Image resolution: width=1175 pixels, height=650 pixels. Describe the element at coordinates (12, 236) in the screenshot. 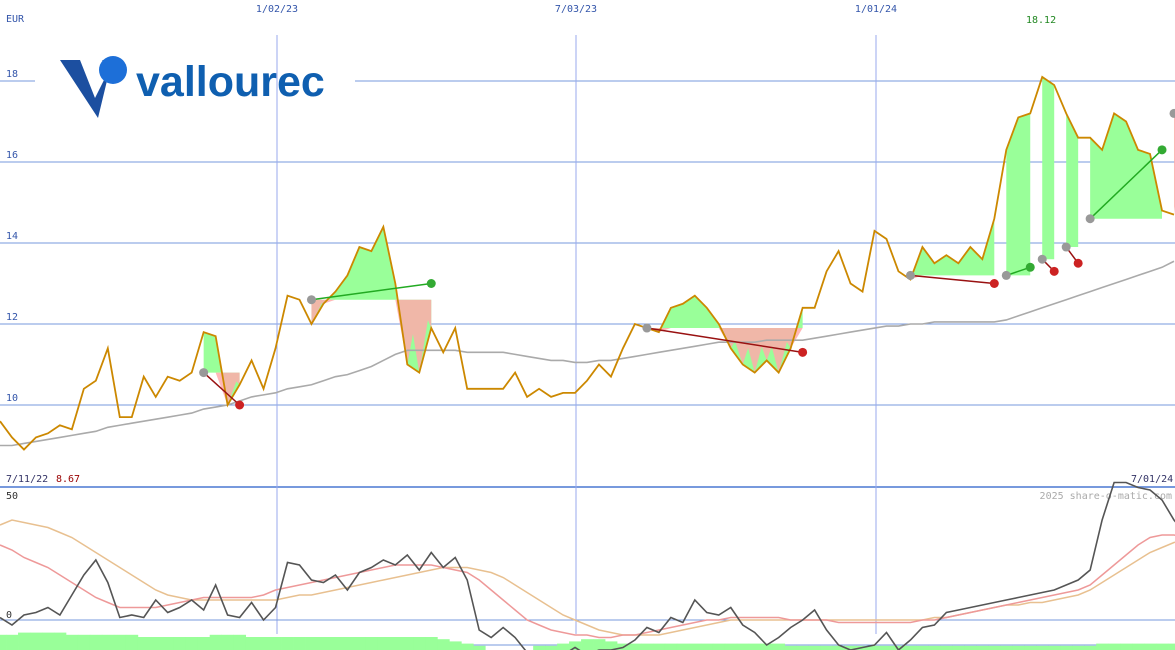

I see `y-tick-label: 14` at that location.